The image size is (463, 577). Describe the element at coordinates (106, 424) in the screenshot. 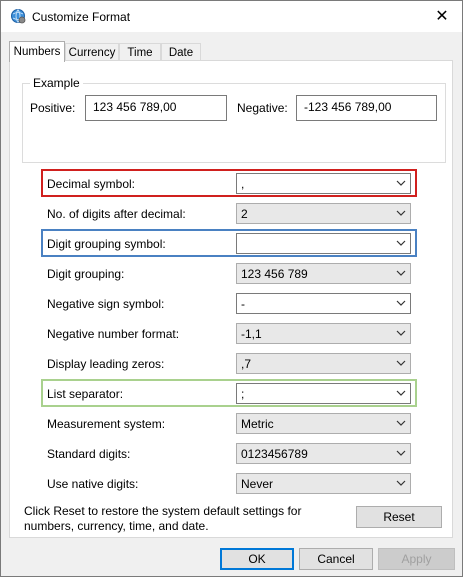

I see `measurement-system-label: Measurement system:` at that location.